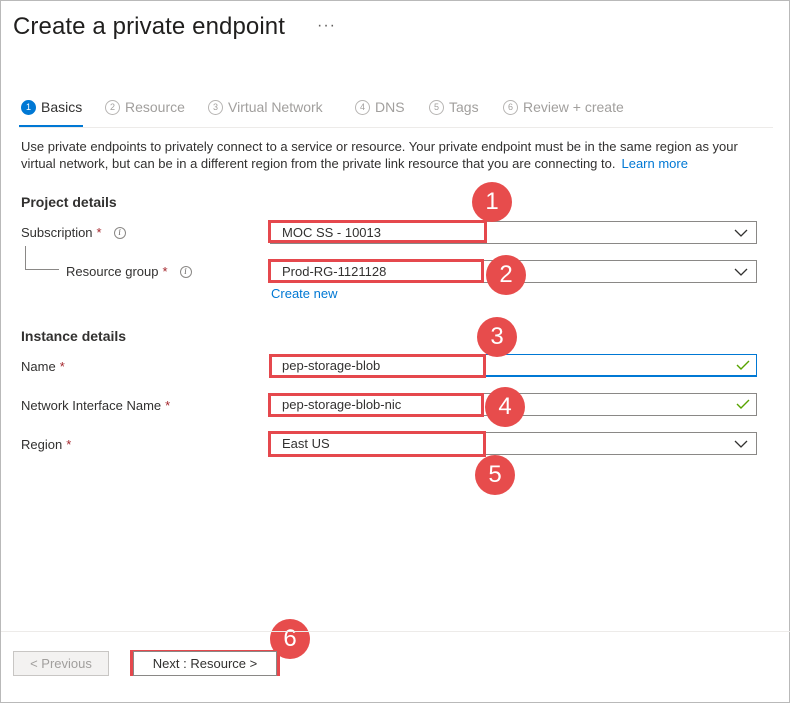 Image resolution: width=790 pixels, height=703 pixels. What do you see at coordinates (69, 202) in the screenshot?
I see `project-details-heading: Project details` at bounding box center [69, 202].